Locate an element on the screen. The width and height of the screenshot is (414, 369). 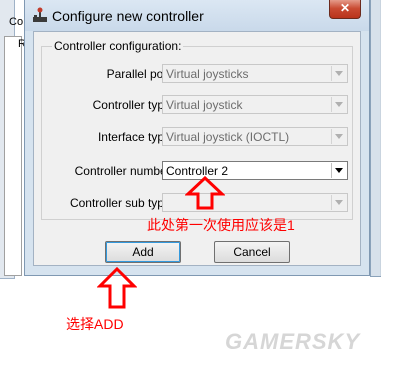
background-panel is located at coordinates (13, 156).